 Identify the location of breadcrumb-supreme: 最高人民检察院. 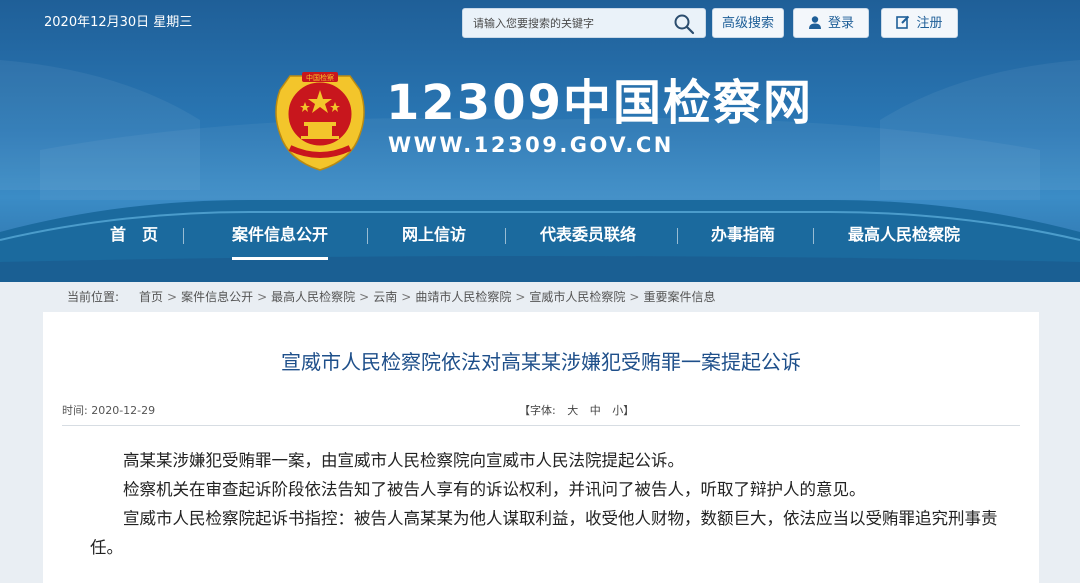
(313, 297).